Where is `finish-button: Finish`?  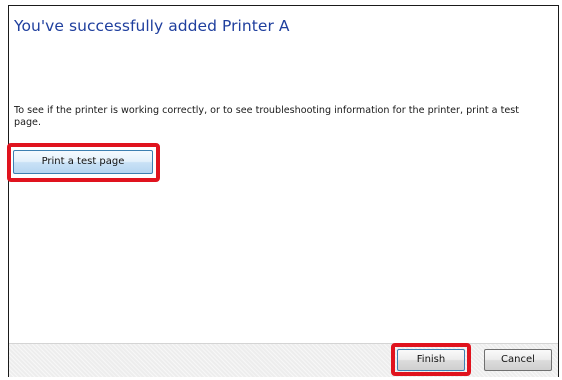 finish-button: Finish is located at coordinates (431, 360).